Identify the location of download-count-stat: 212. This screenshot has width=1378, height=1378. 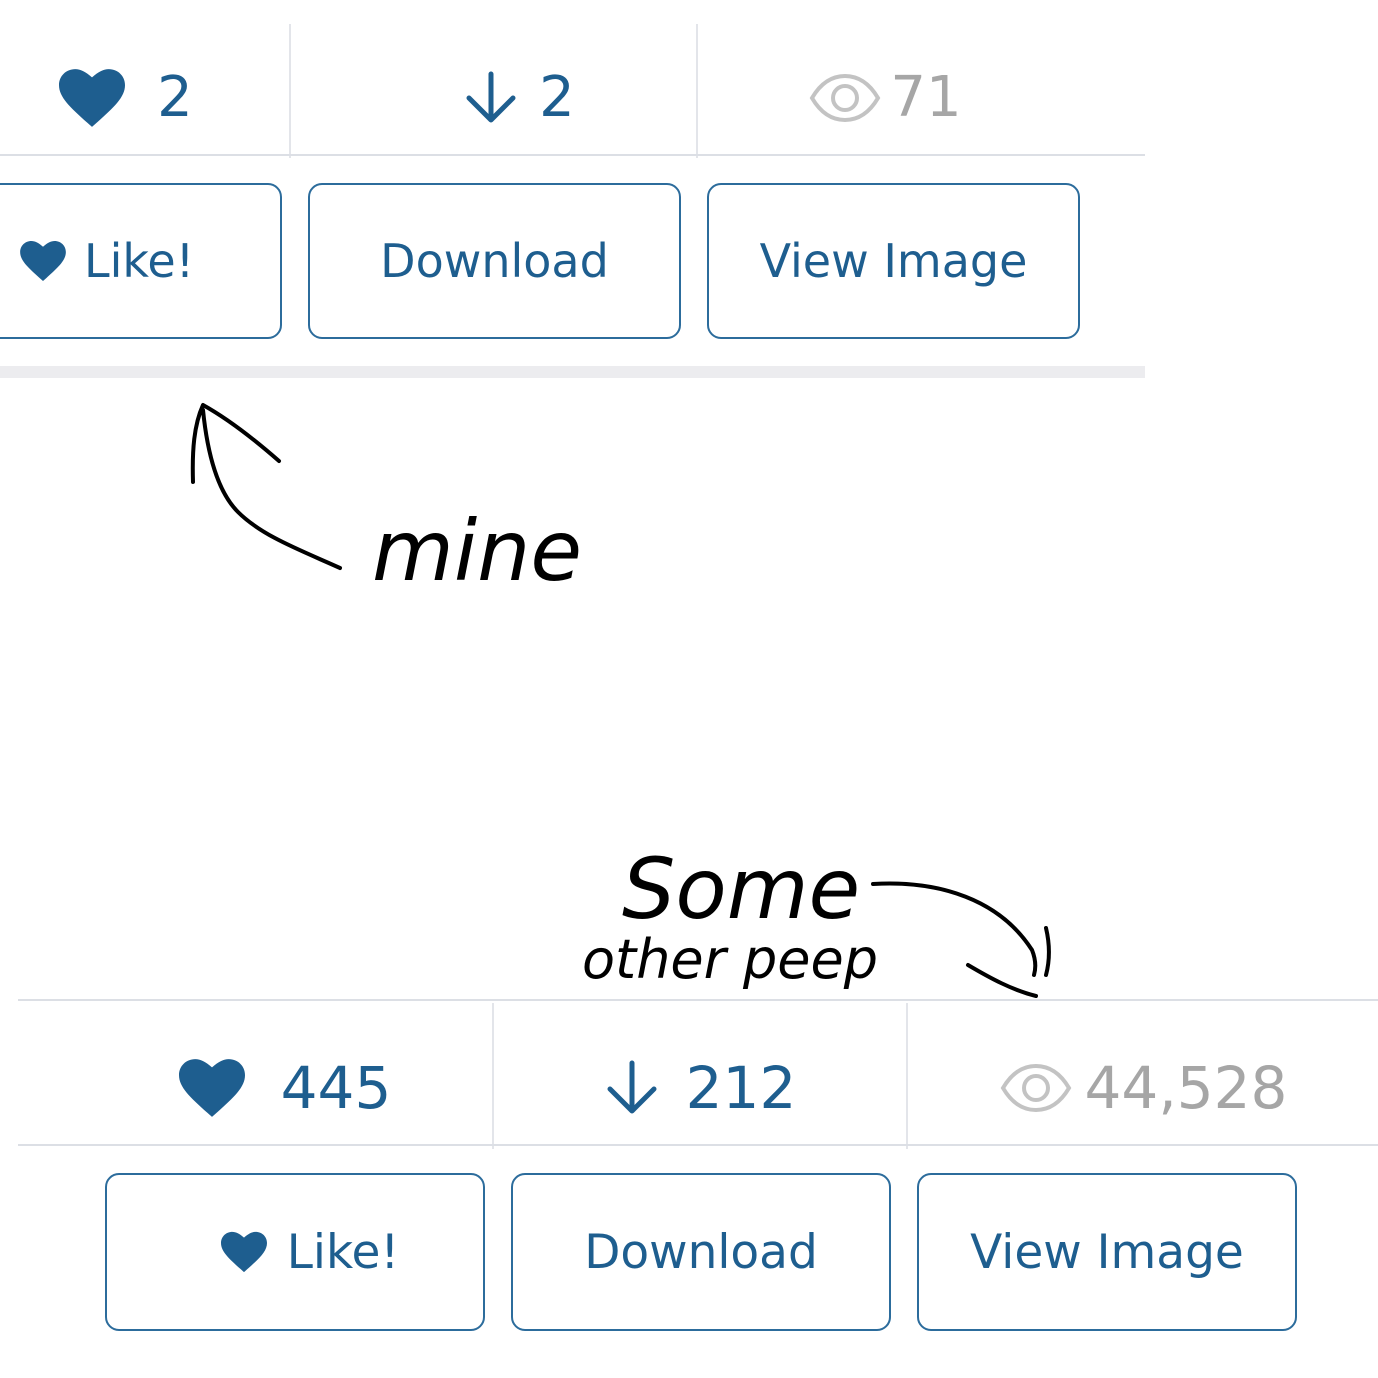
(700, 1087).